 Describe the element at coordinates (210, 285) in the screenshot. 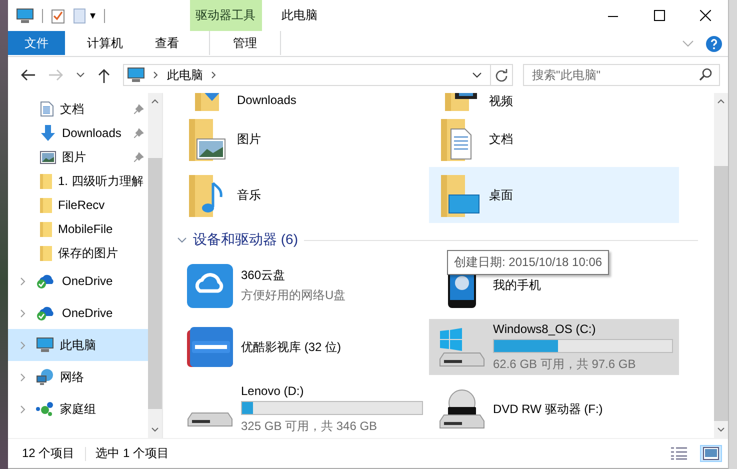

I see `cloud-icon` at that location.